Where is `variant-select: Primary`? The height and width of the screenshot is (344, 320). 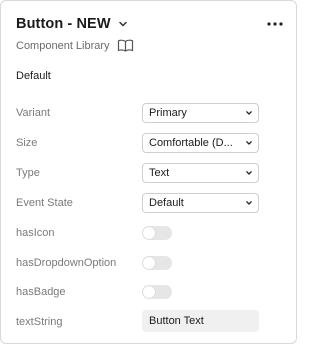
variant-select: Primary is located at coordinates (200, 113).